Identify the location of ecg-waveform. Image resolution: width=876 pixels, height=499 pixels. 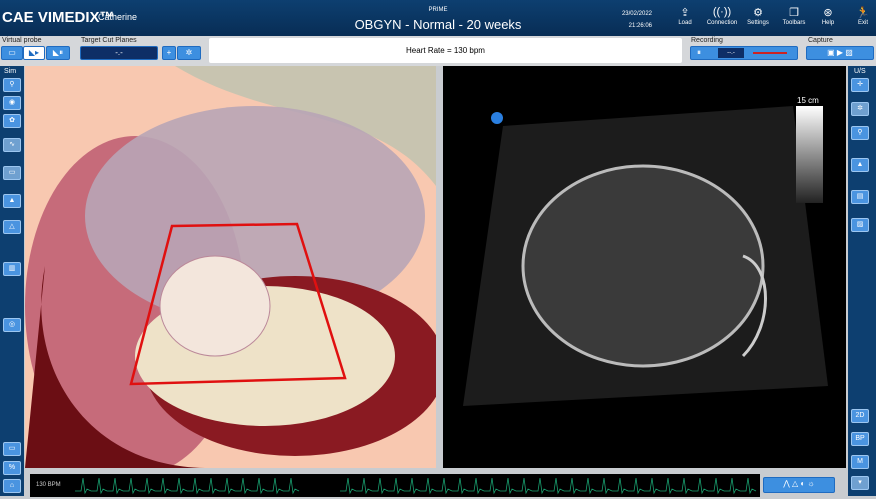
(416, 486).